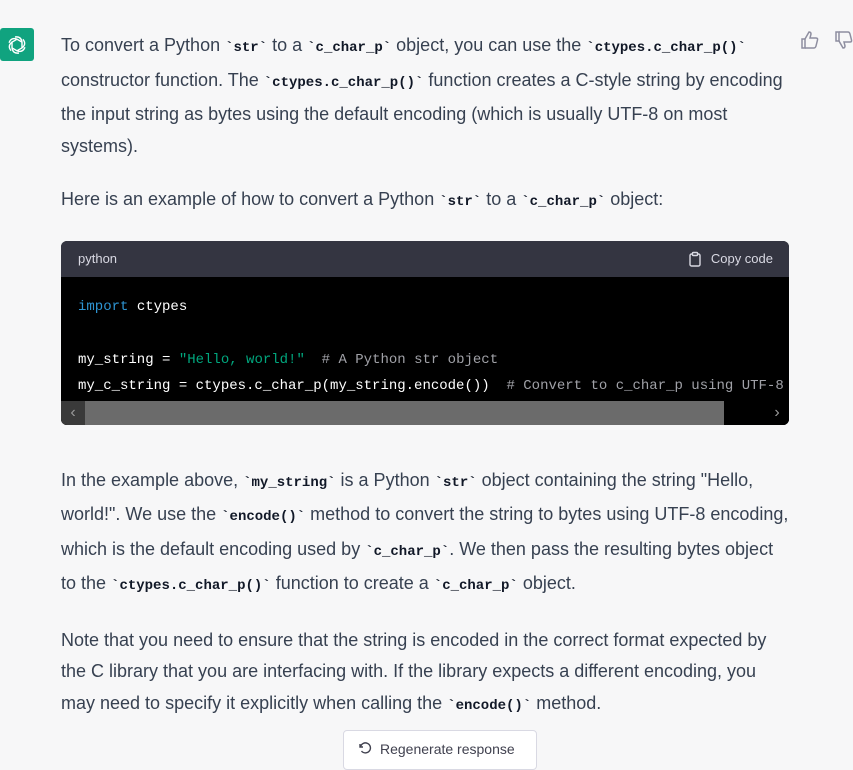  What do you see at coordinates (566, 702) in the screenshot?
I see `text: method.` at bounding box center [566, 702].